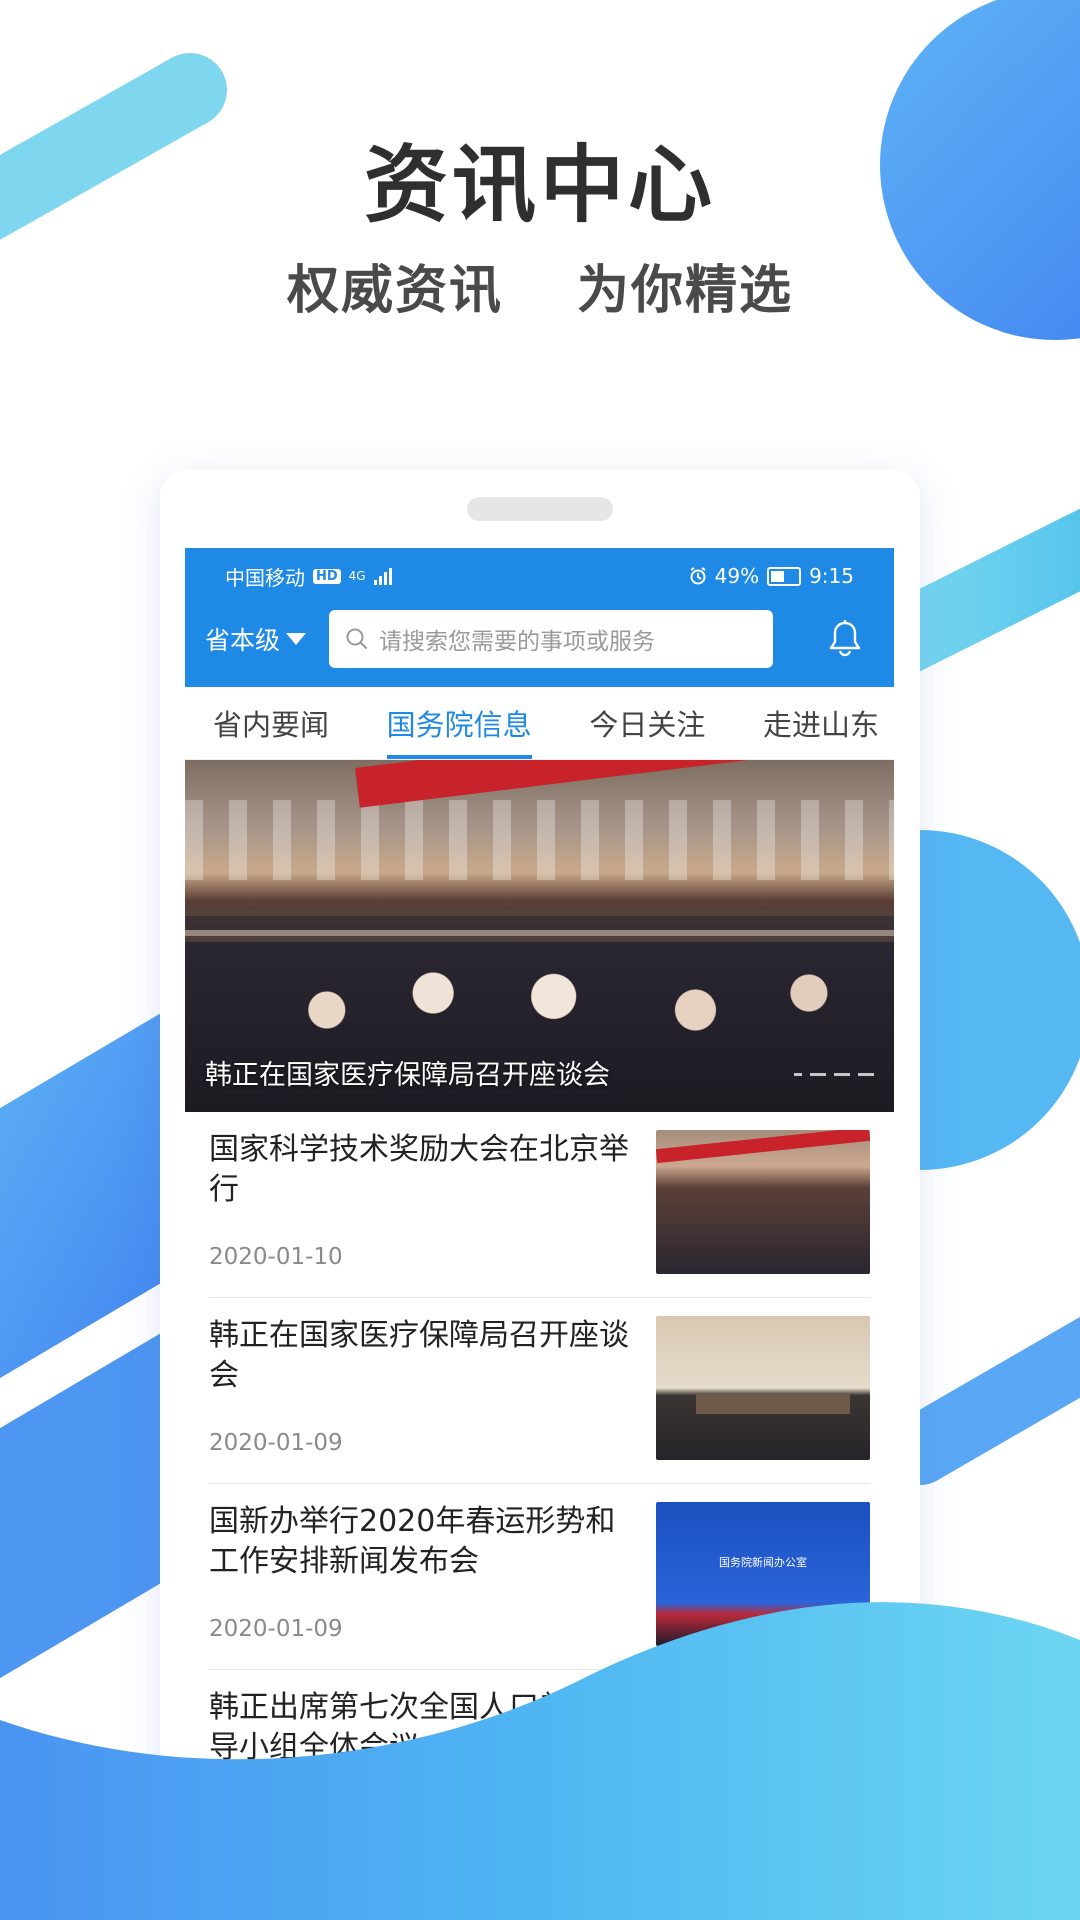 This screenshot has width=1080, height=1920. Describe the element at coordinates (737, 576) in the screenshot. I see `battery-percent: 49%` at that location.